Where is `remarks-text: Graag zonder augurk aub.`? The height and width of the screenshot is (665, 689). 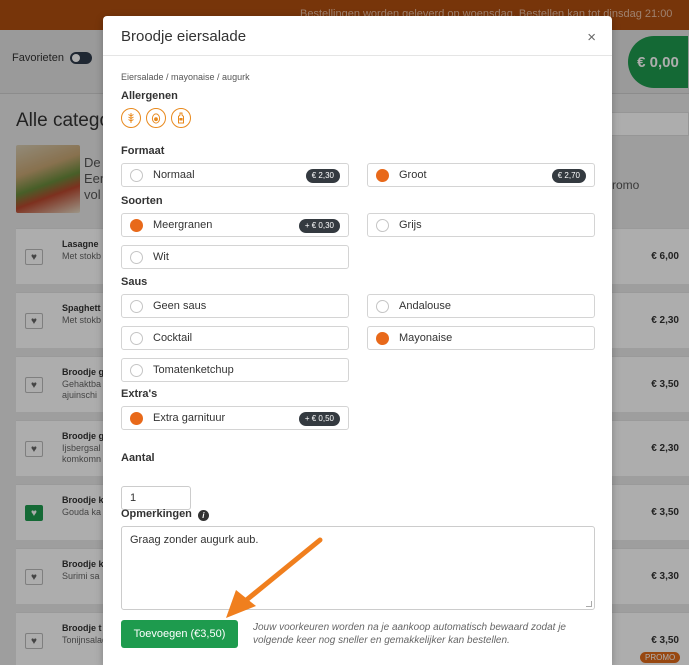 remarks-text: Graag zonder augurk aub. is located at coordinates (194, 540).